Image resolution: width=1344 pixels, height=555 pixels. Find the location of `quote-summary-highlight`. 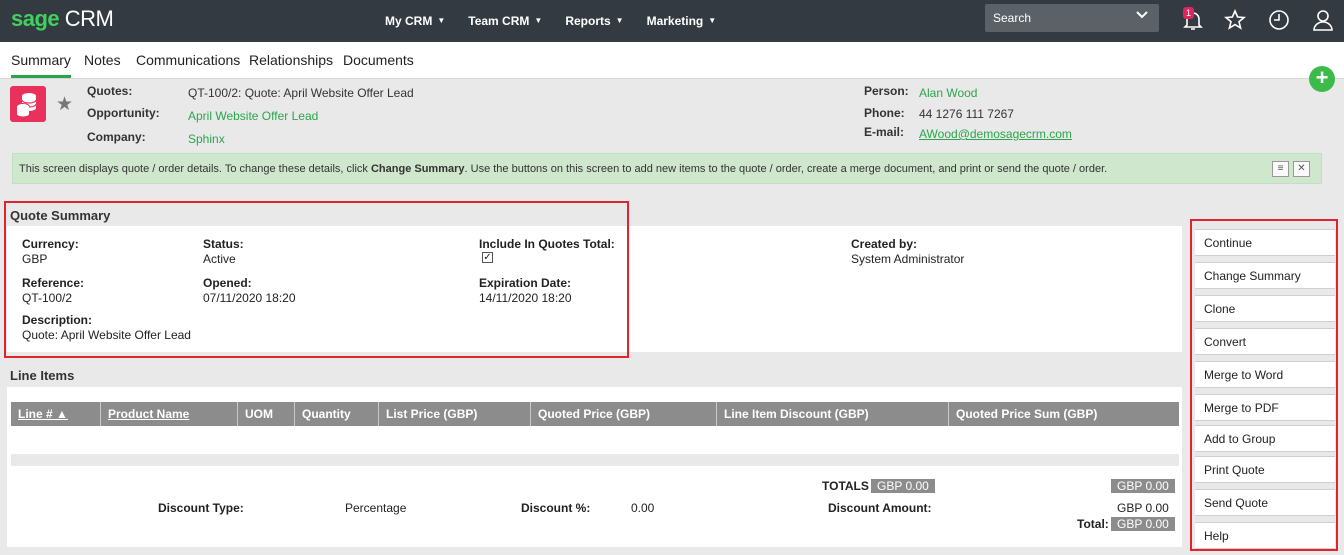

quote-summary-highlight is located at coordinates (316, 279).